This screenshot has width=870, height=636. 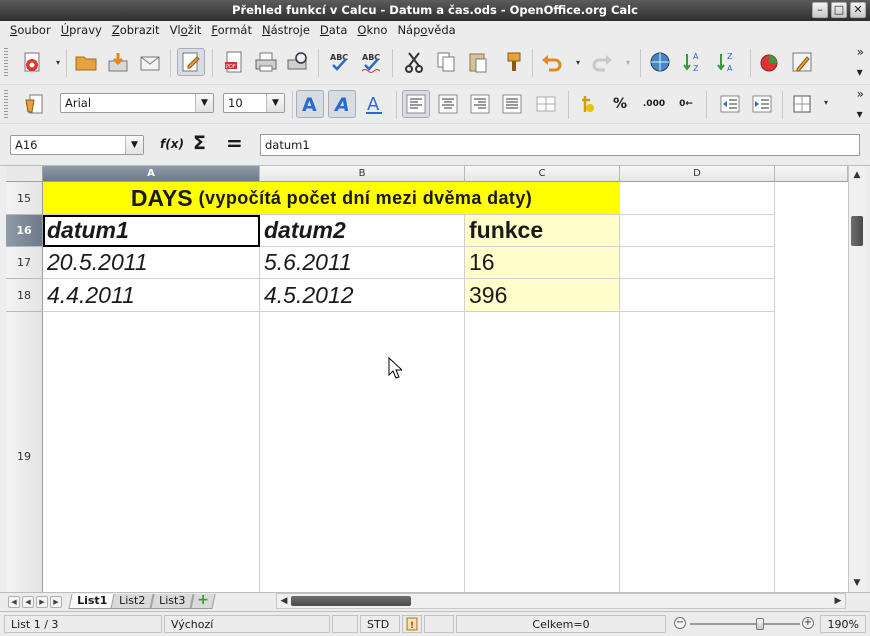 What do you see at coordinates (31, 31) in the screenshot?
I see `menu-item: Soubor` at bounding box center [31, 31].